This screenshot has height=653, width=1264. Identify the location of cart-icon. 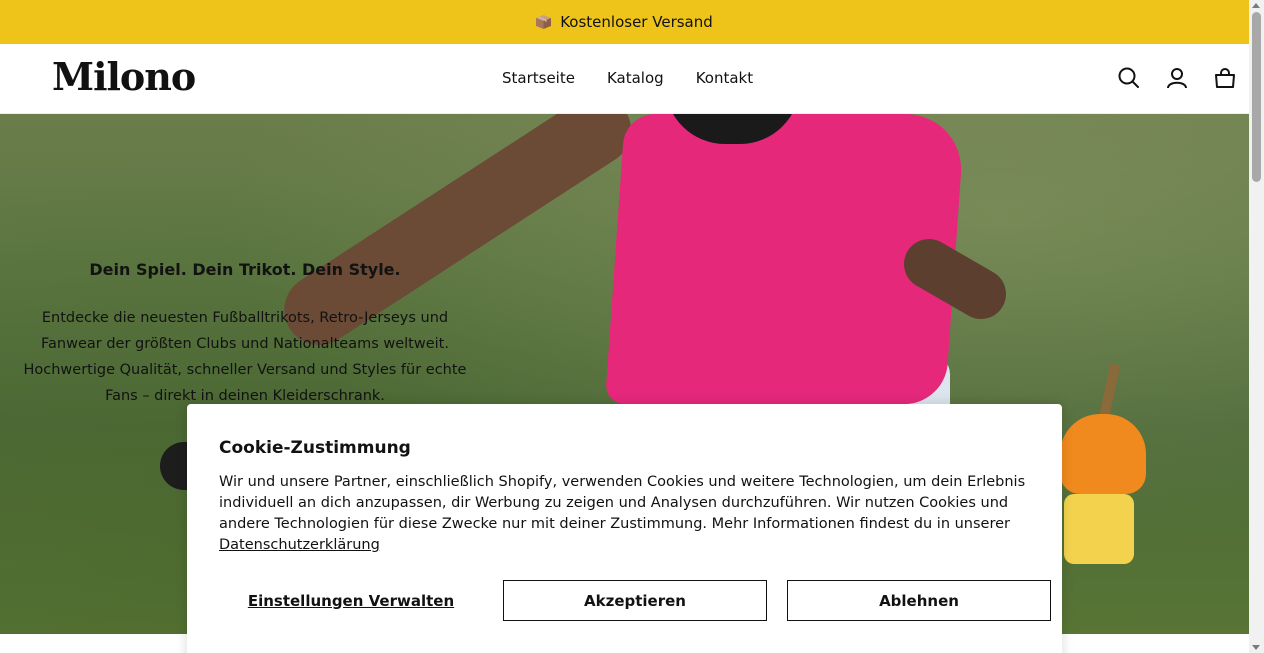
(1225, 78).